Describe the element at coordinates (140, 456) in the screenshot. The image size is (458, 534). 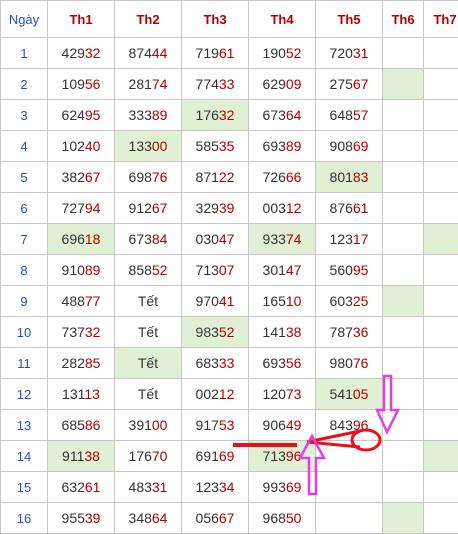
I see `number-head: 176` at that location.